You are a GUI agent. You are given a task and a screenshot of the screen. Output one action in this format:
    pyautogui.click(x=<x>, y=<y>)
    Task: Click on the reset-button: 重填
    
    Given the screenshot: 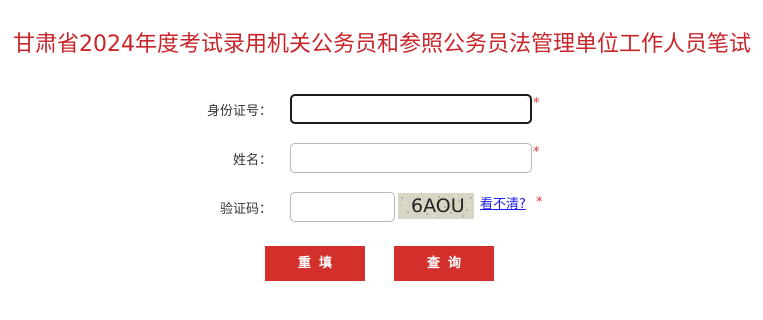 What is the action you would take?
    pyautogui.click(x=315, y=263)
    